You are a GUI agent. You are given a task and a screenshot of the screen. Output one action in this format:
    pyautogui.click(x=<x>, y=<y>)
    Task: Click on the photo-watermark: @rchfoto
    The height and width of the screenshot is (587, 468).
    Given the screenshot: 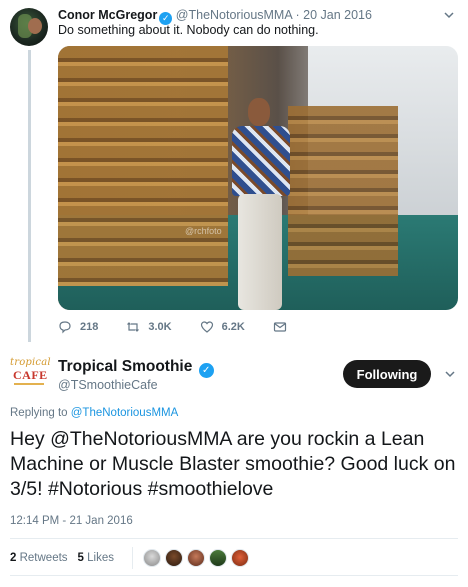 What is the action you would take?
    pyautogui.click(x=203, y=231)
    